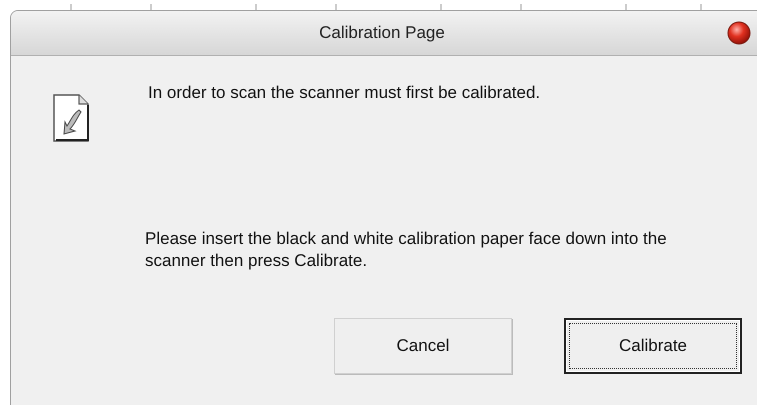 This screenshot has height=405, width=757. I want to click on dialog-button: Cancel, so click(423, 346).